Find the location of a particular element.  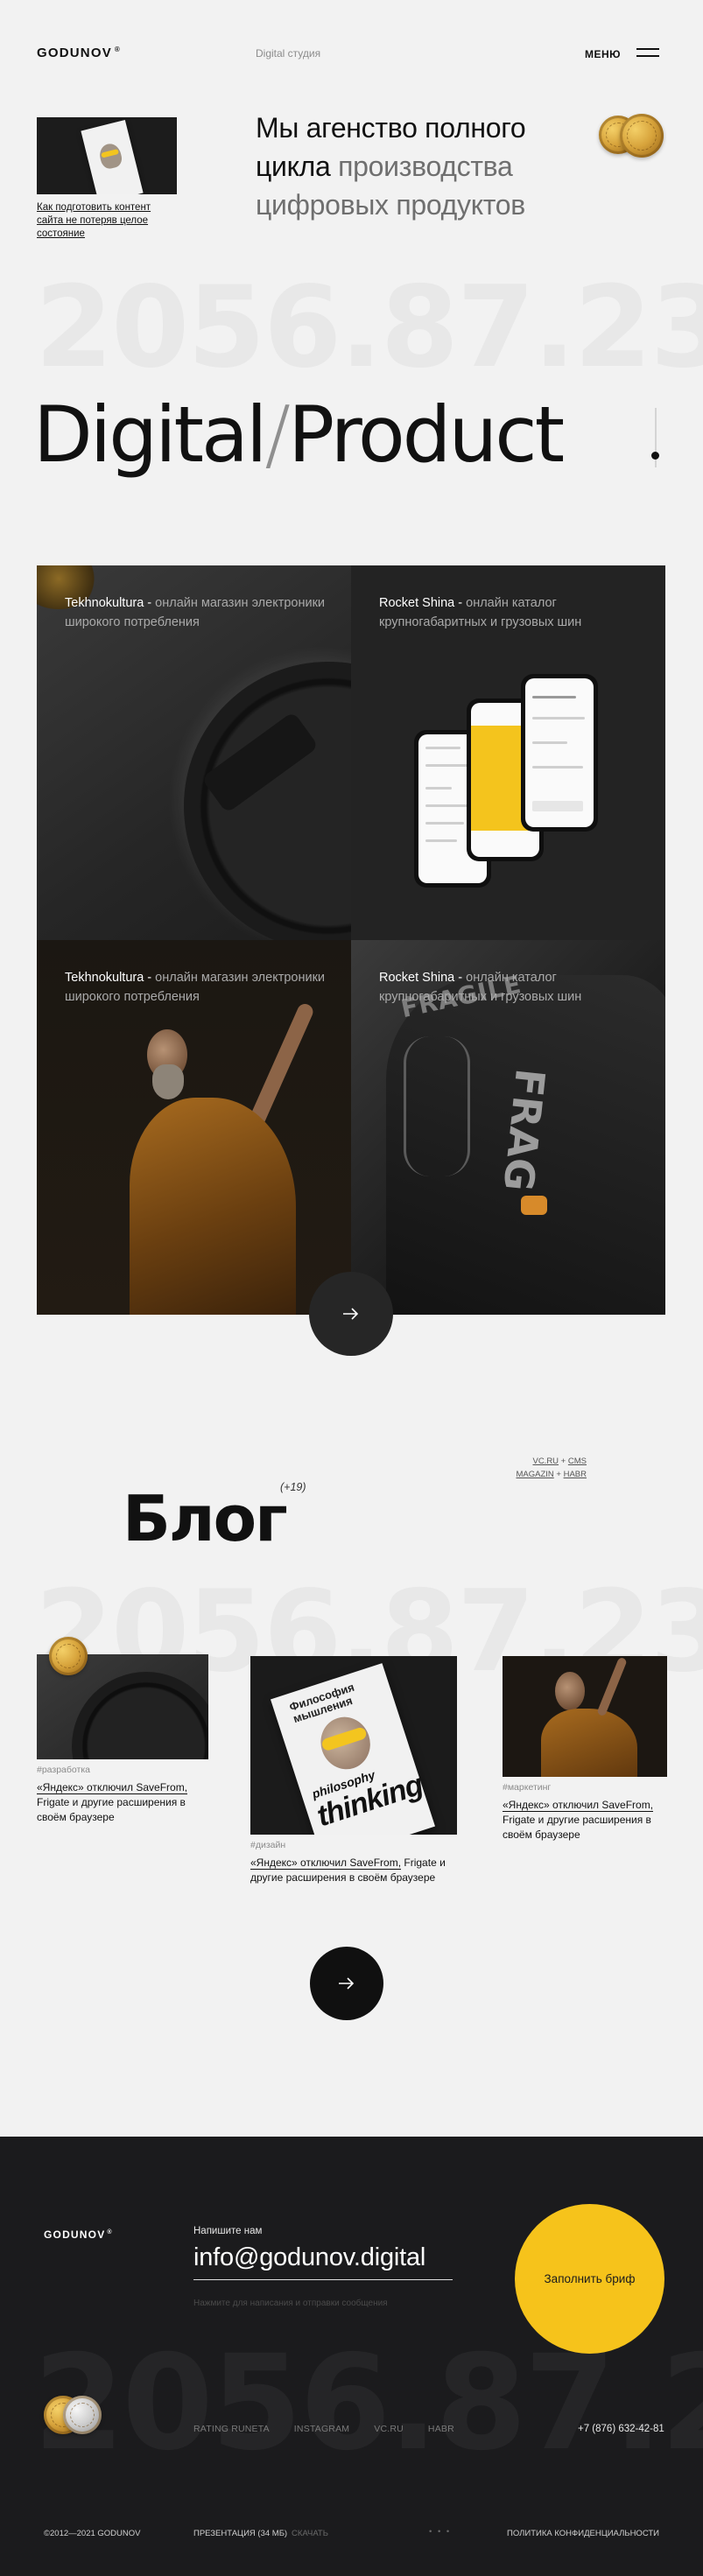

source-link-magazin: MAGAZIN is located at coordinates (534, 1474).